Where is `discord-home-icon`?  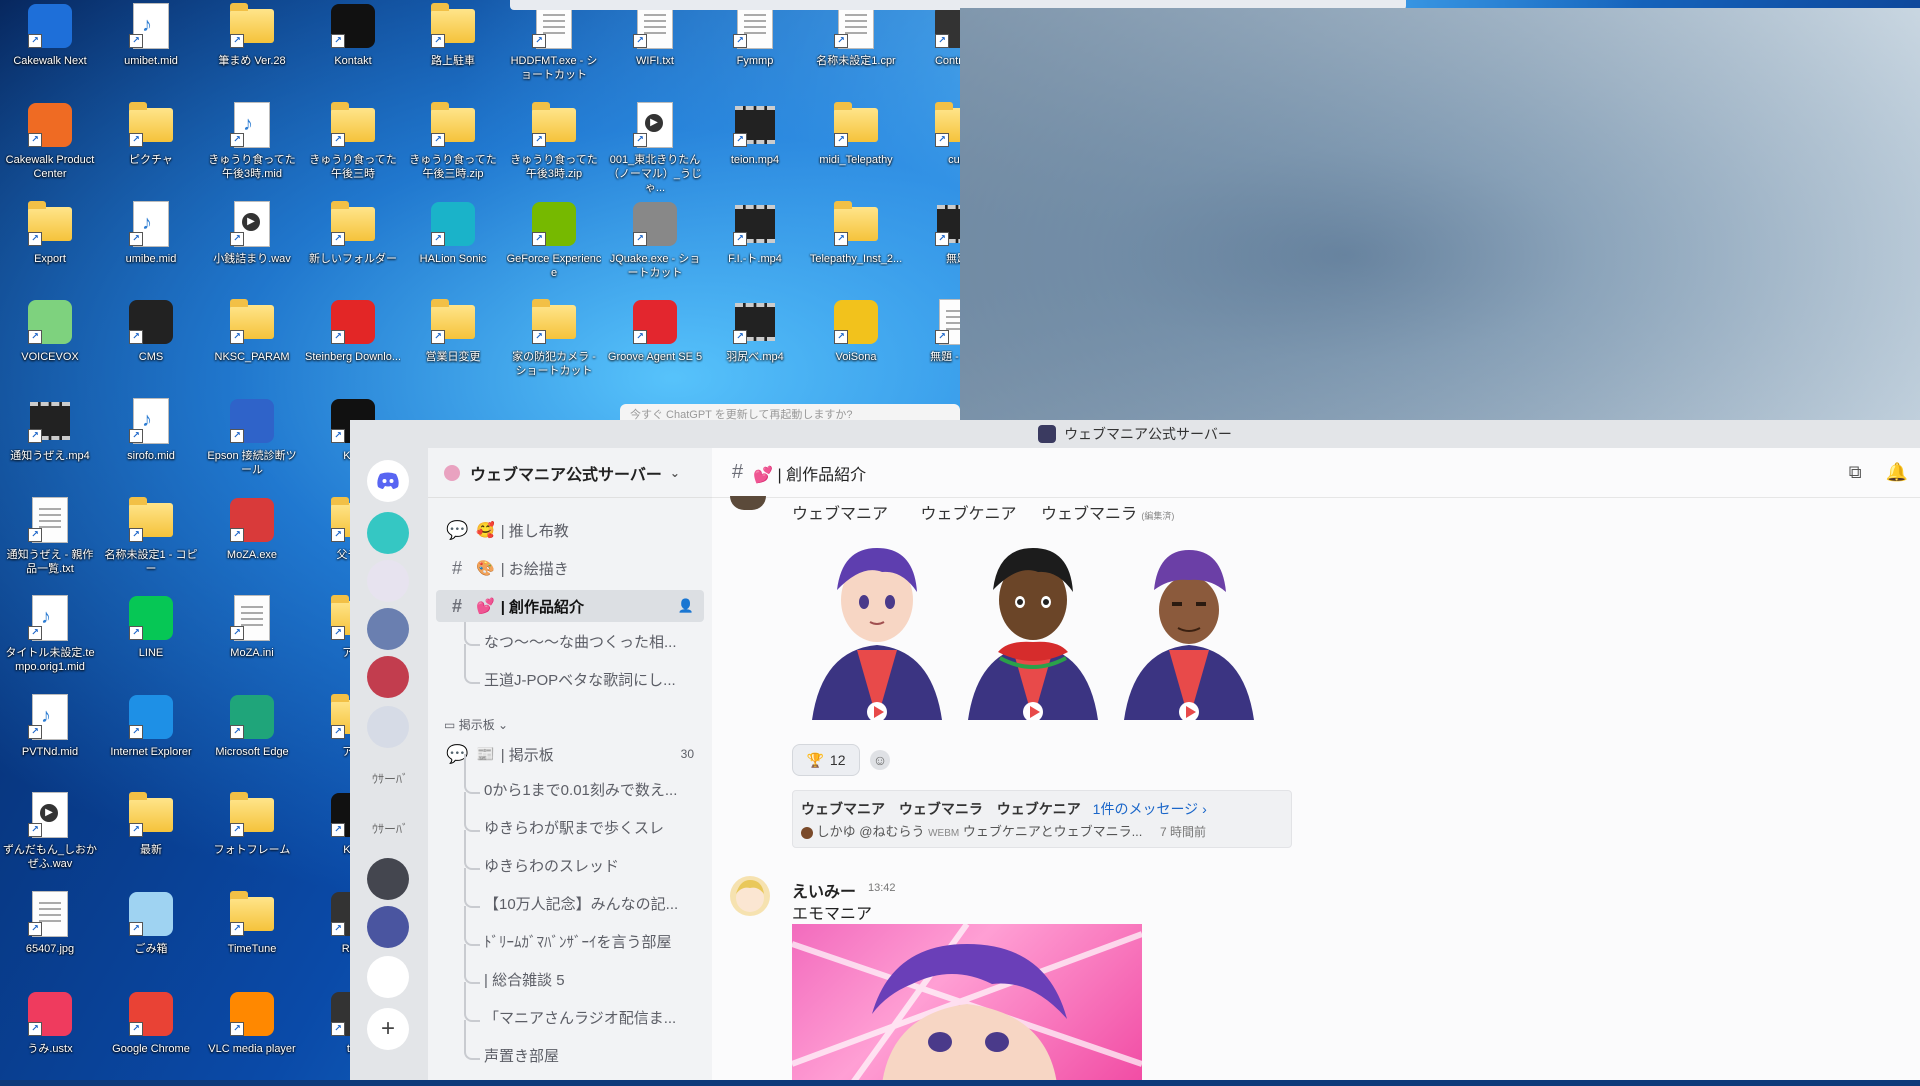
discord-home-icon is located at coordinates (388, 481).